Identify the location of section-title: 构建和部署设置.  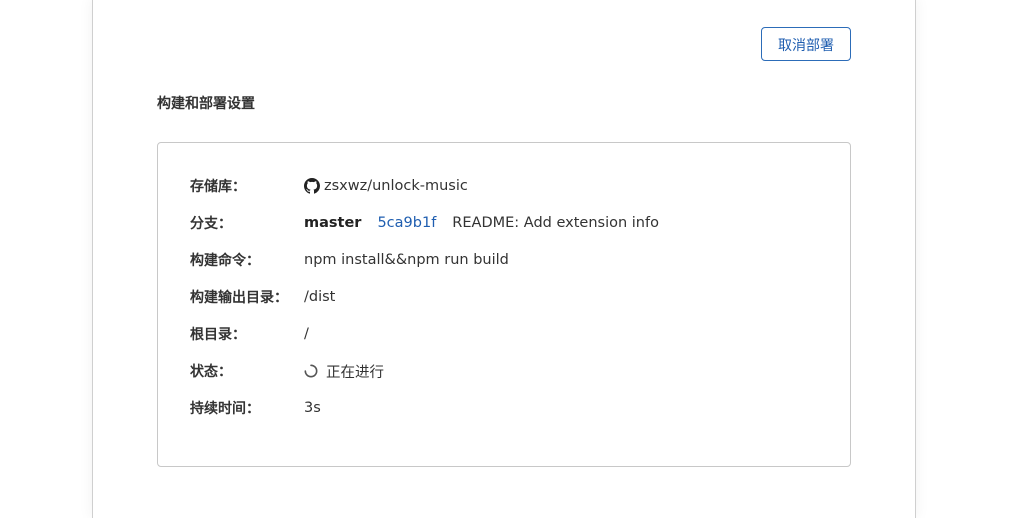
(206, 104).